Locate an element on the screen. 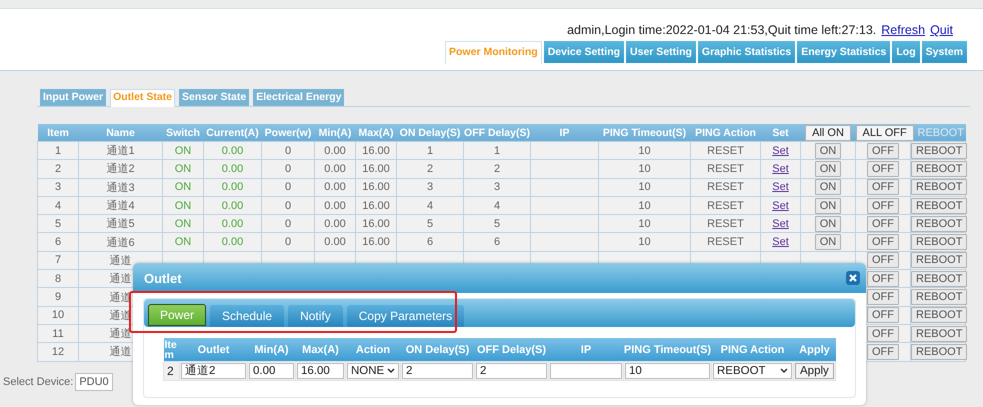 The height and width of the screenshot is (407, 983). input-field is located at coordinates (586, 371).